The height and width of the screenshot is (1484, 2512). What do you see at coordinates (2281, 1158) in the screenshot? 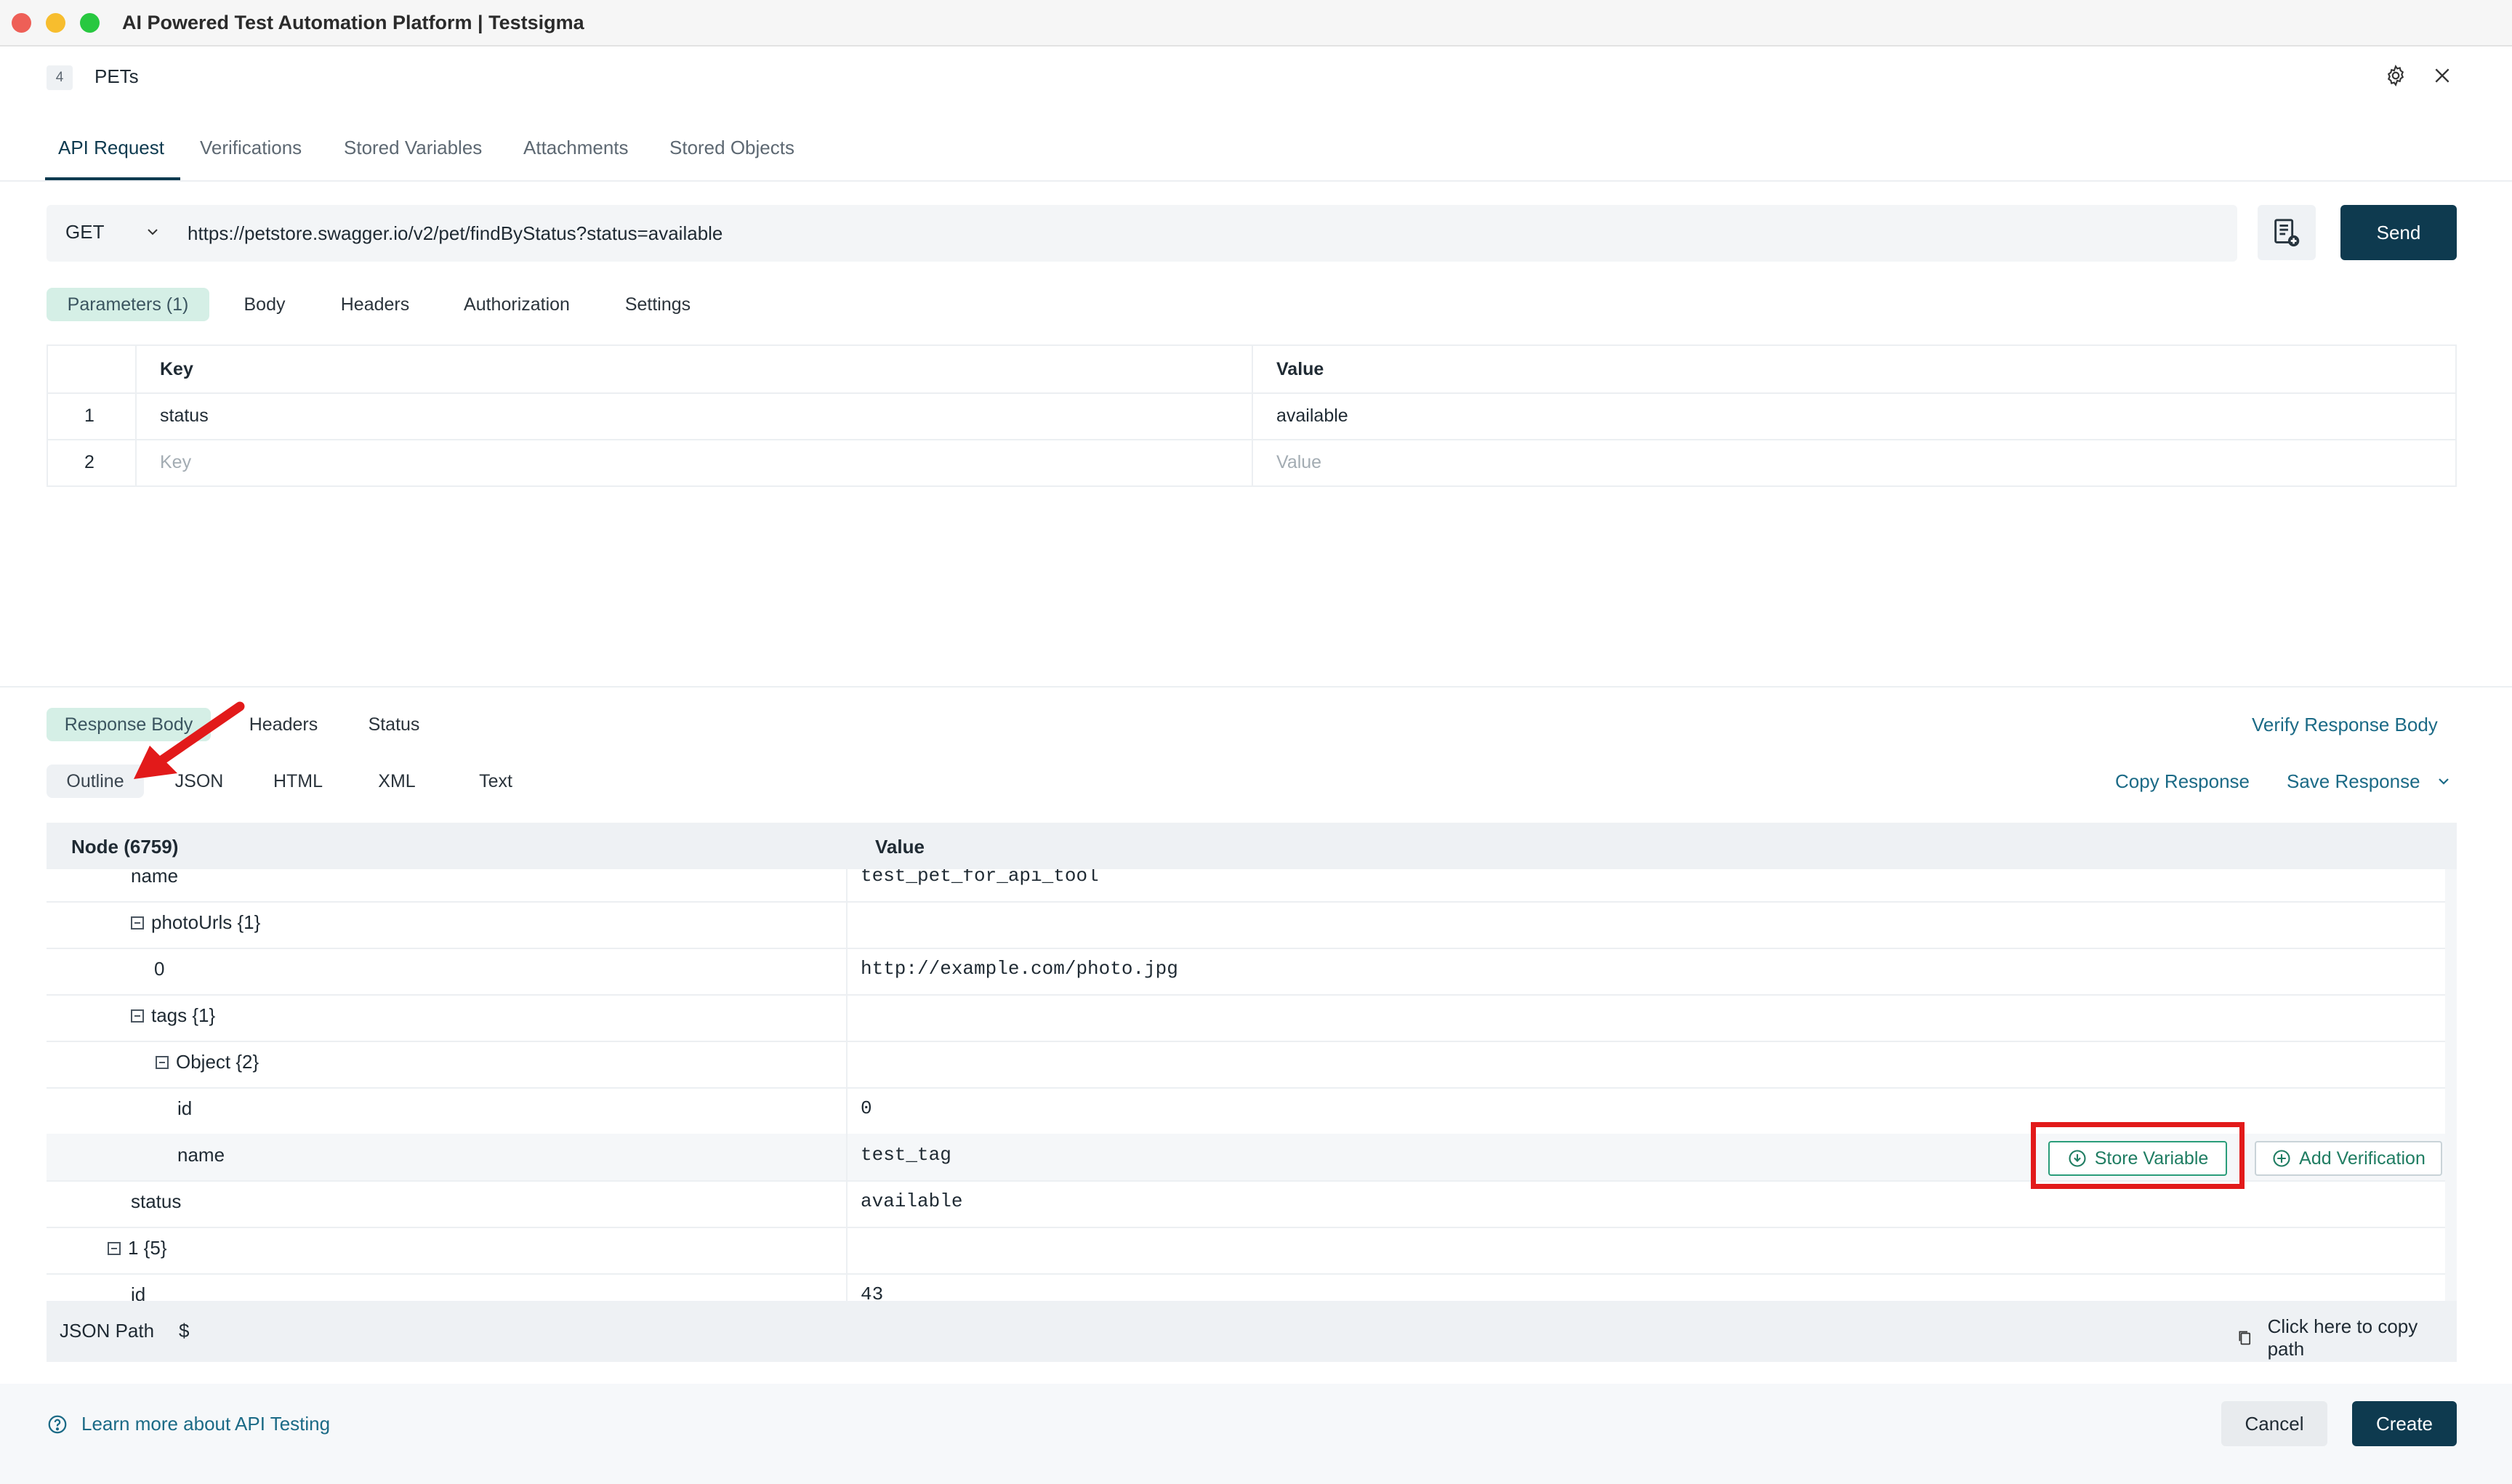
I see `plus-circle-icon` at bounding box center [2281, 1158].